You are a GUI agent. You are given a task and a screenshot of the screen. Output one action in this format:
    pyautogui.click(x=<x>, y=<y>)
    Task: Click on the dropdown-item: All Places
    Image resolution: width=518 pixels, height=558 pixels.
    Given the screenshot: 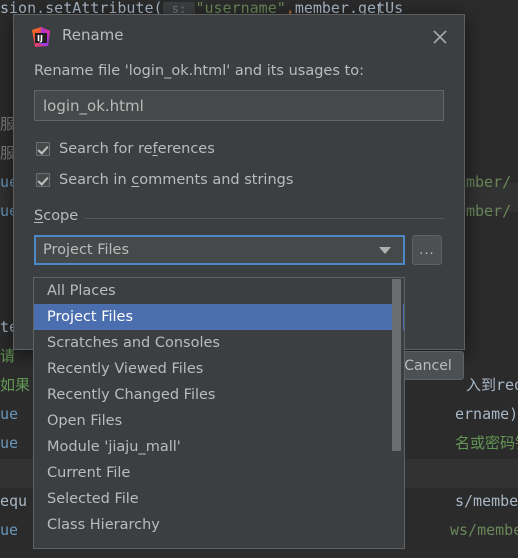 What is the action you would take?
    pyautogui.click(x=219, y=291)
    